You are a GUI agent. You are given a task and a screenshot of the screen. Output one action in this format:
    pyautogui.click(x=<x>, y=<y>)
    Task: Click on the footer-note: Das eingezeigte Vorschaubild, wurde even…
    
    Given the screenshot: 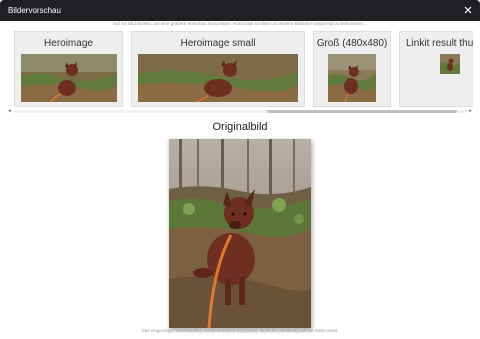 What is the action you would take?
    pyautogui.click(x=240, y=330)
    